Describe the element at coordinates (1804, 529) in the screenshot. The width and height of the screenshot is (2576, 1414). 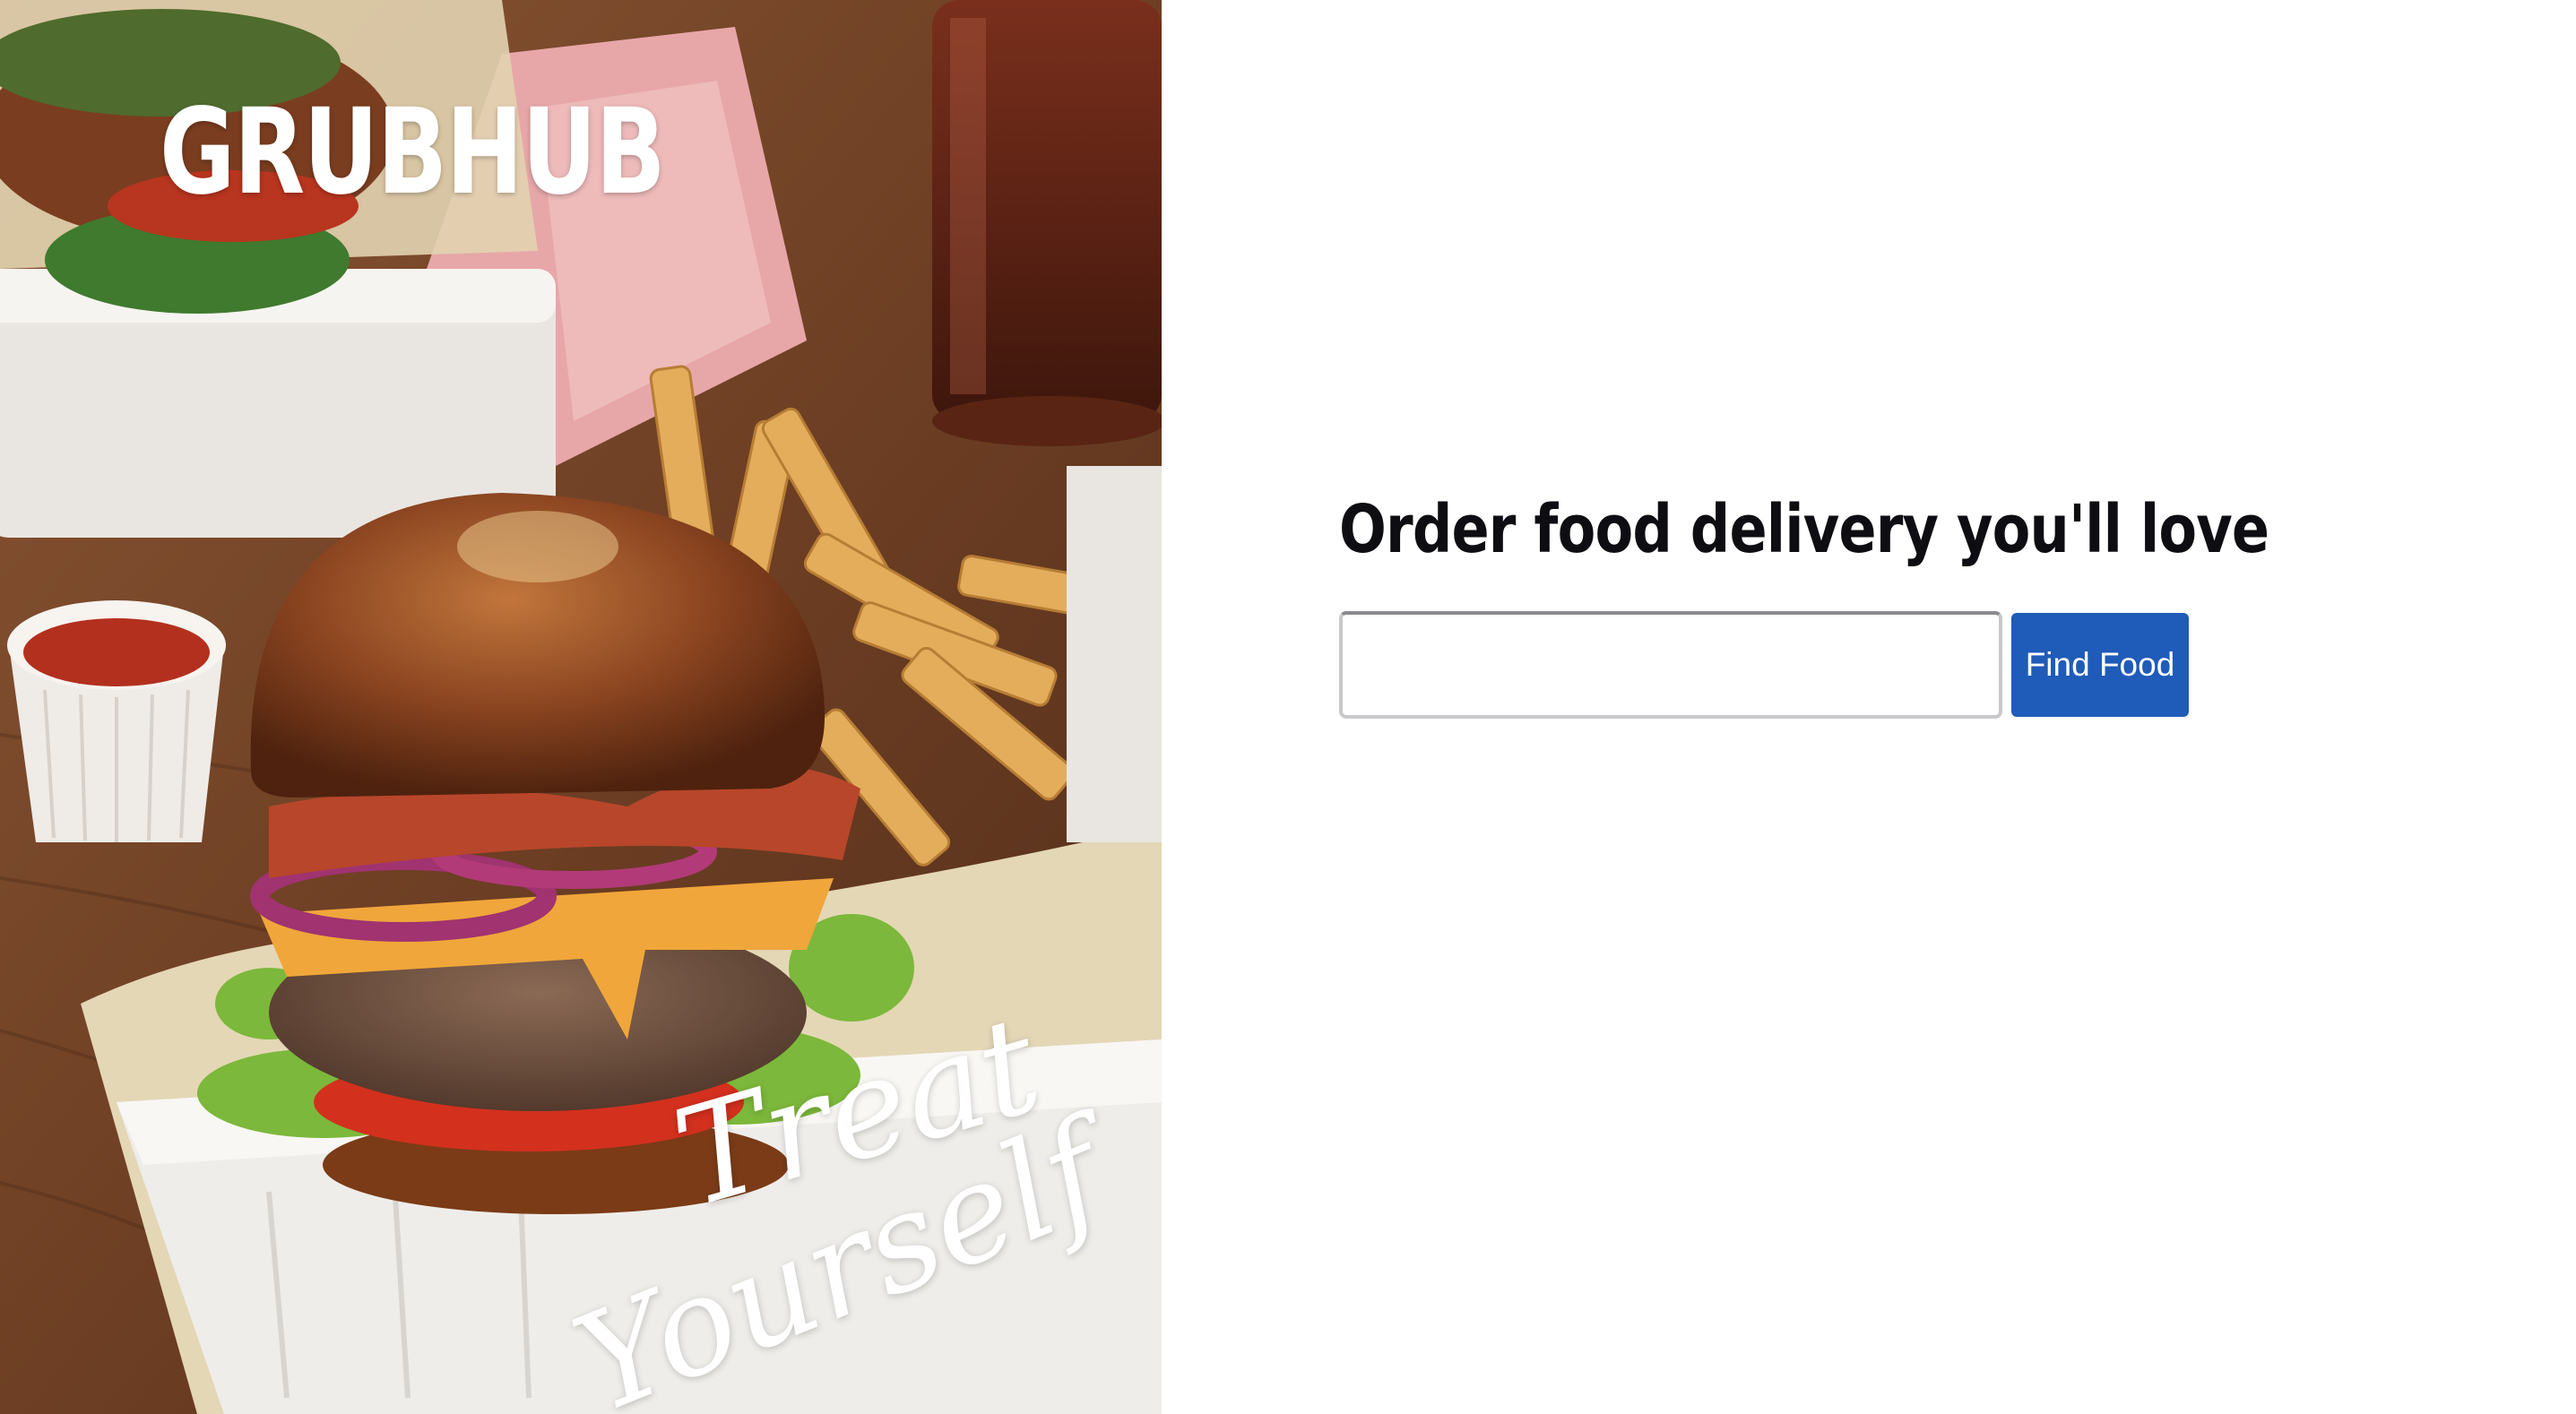
I see `page-headline: Order food delivery you'll love` at that location.